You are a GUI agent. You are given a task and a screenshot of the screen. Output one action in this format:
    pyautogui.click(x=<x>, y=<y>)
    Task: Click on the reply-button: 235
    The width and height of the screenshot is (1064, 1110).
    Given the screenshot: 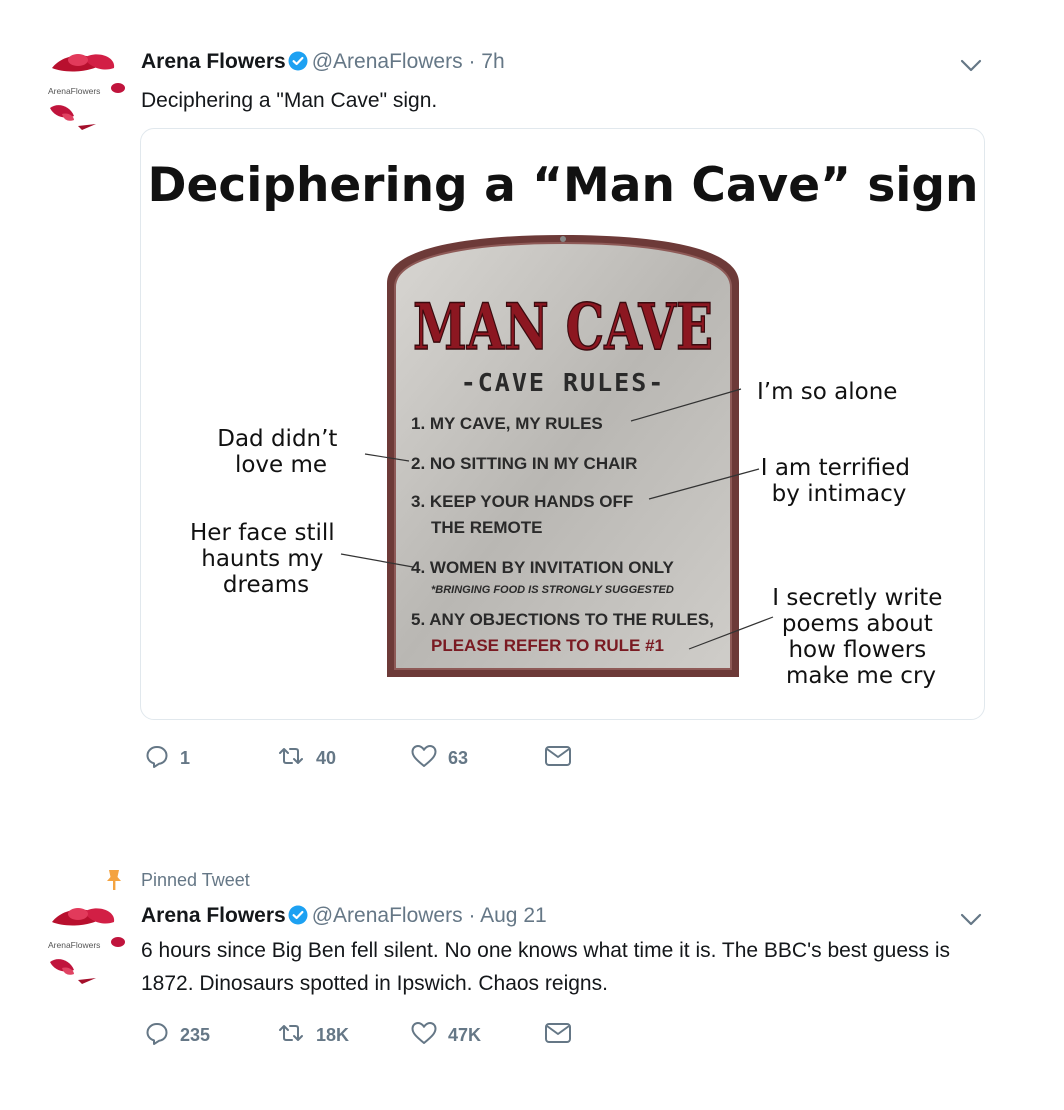 What is the action you would take?
    pyautogui.click(x=177, y=1035)
    